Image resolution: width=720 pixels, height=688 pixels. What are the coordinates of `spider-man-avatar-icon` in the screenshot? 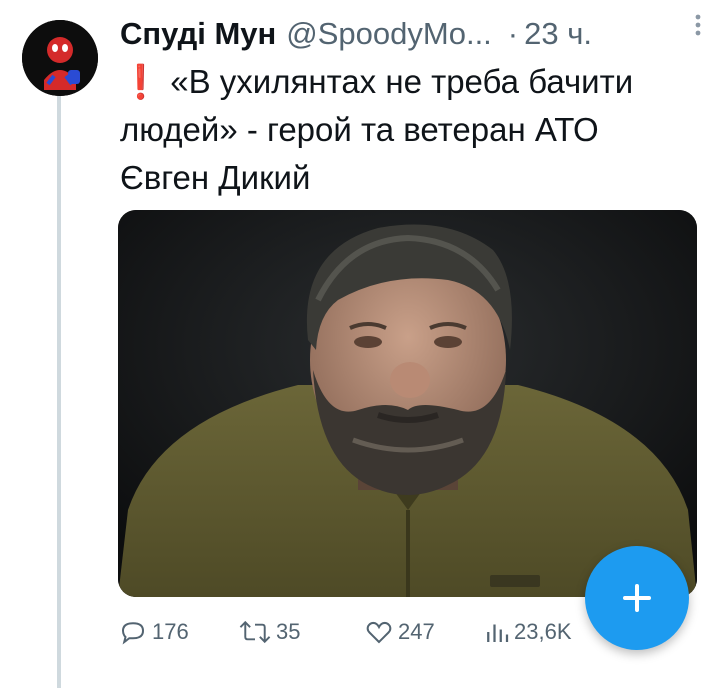 It's located at (60, 58).